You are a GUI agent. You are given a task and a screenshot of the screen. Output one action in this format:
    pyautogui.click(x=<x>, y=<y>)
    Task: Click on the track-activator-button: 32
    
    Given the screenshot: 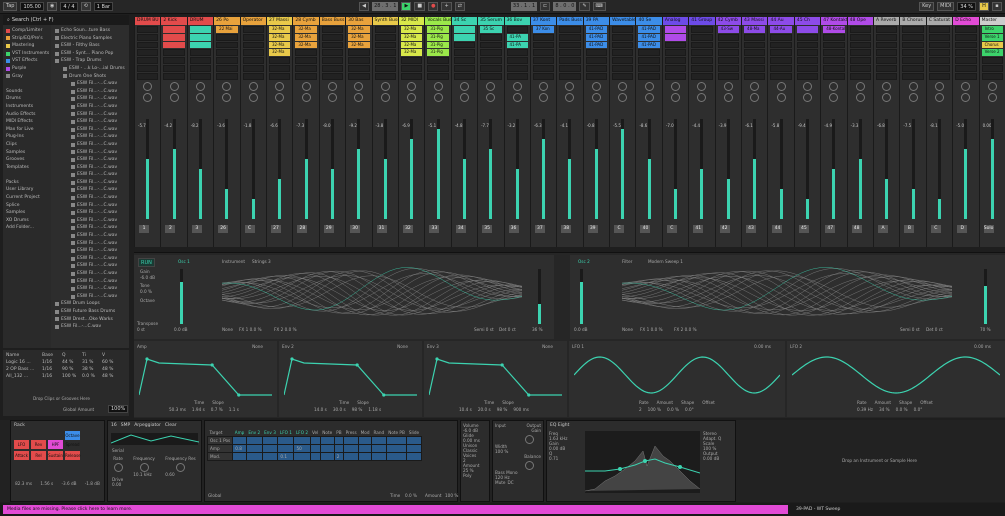 What is the action you would take?
    pyautogui.click(x=407, y=229)
    